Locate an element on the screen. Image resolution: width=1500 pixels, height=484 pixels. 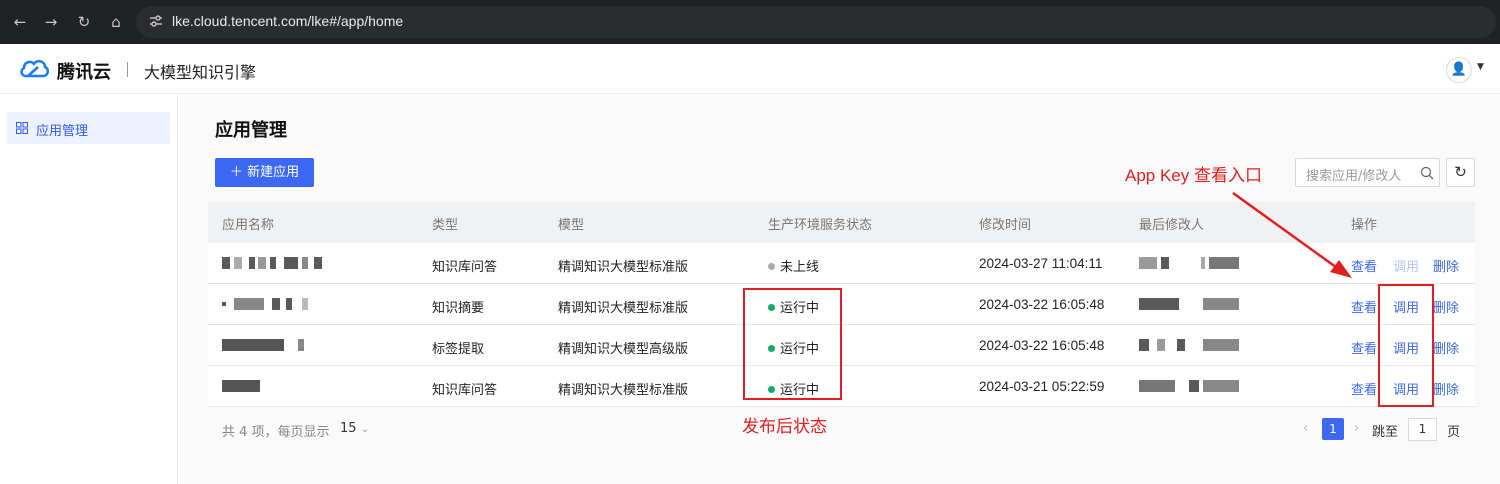
call-highlight-box is located at coordinates (1406, 345).